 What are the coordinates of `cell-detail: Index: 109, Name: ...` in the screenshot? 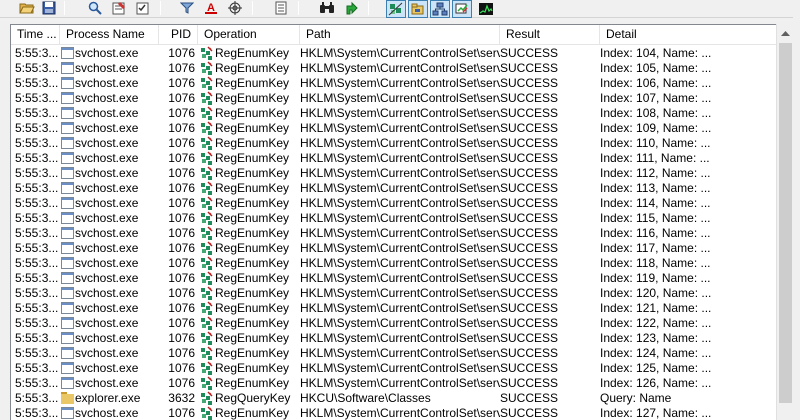 It's located at (656, 128).